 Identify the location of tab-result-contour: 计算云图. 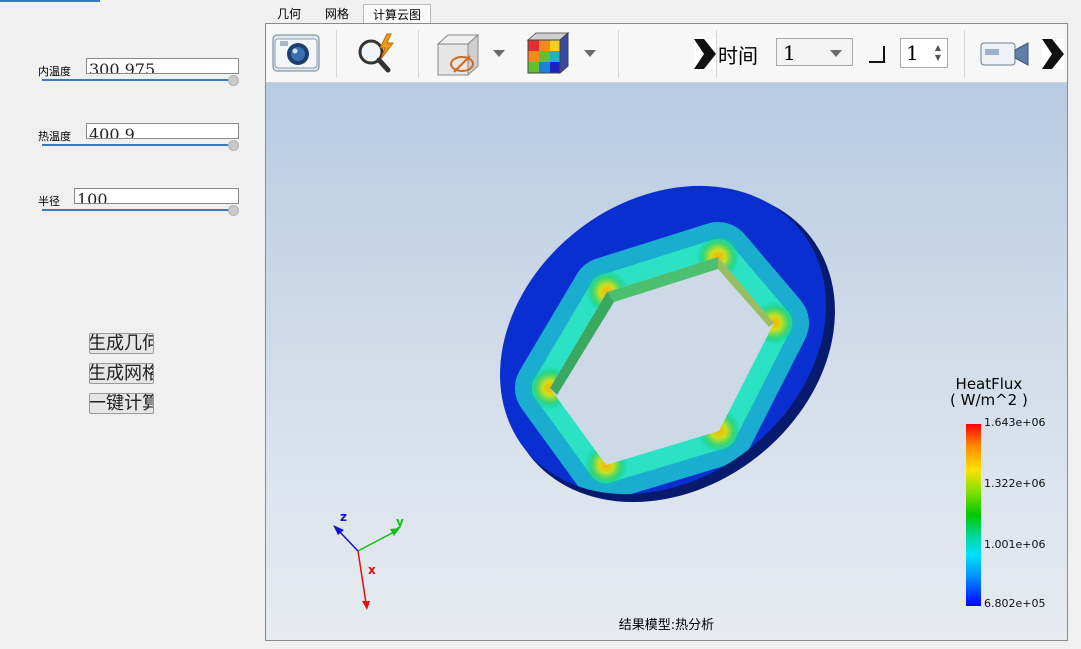
(397, 14).